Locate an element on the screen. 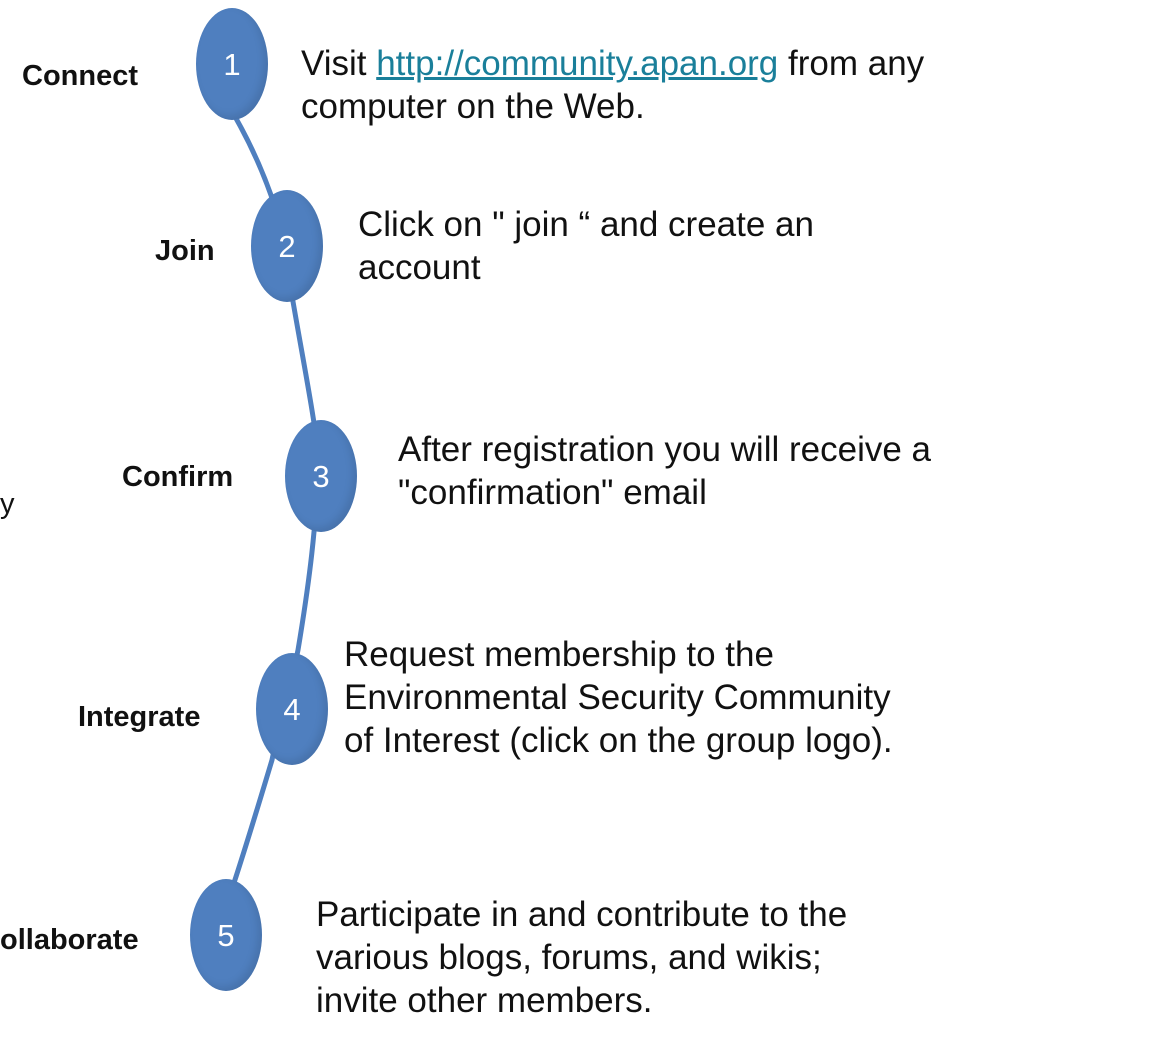  step-1-desc-prefix: Visit is located at coordinates (339, 63).